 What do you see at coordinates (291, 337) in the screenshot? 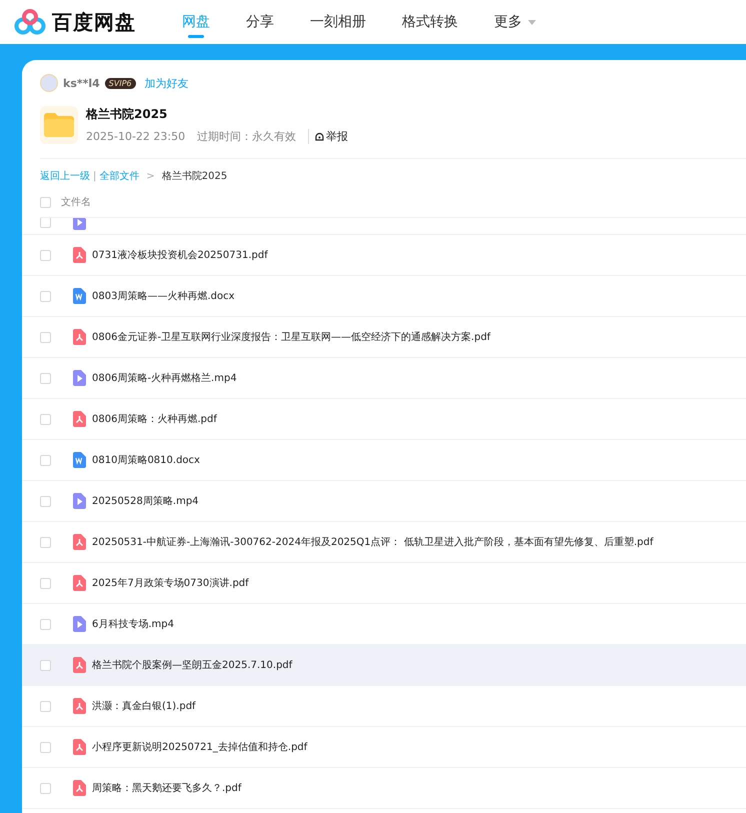
I see `file-name: 0806金元证券-卫星互联网行业深度报告：卫星互联网——低空经济下的通感解决方案.pdf` at bounding box center [291, 337].